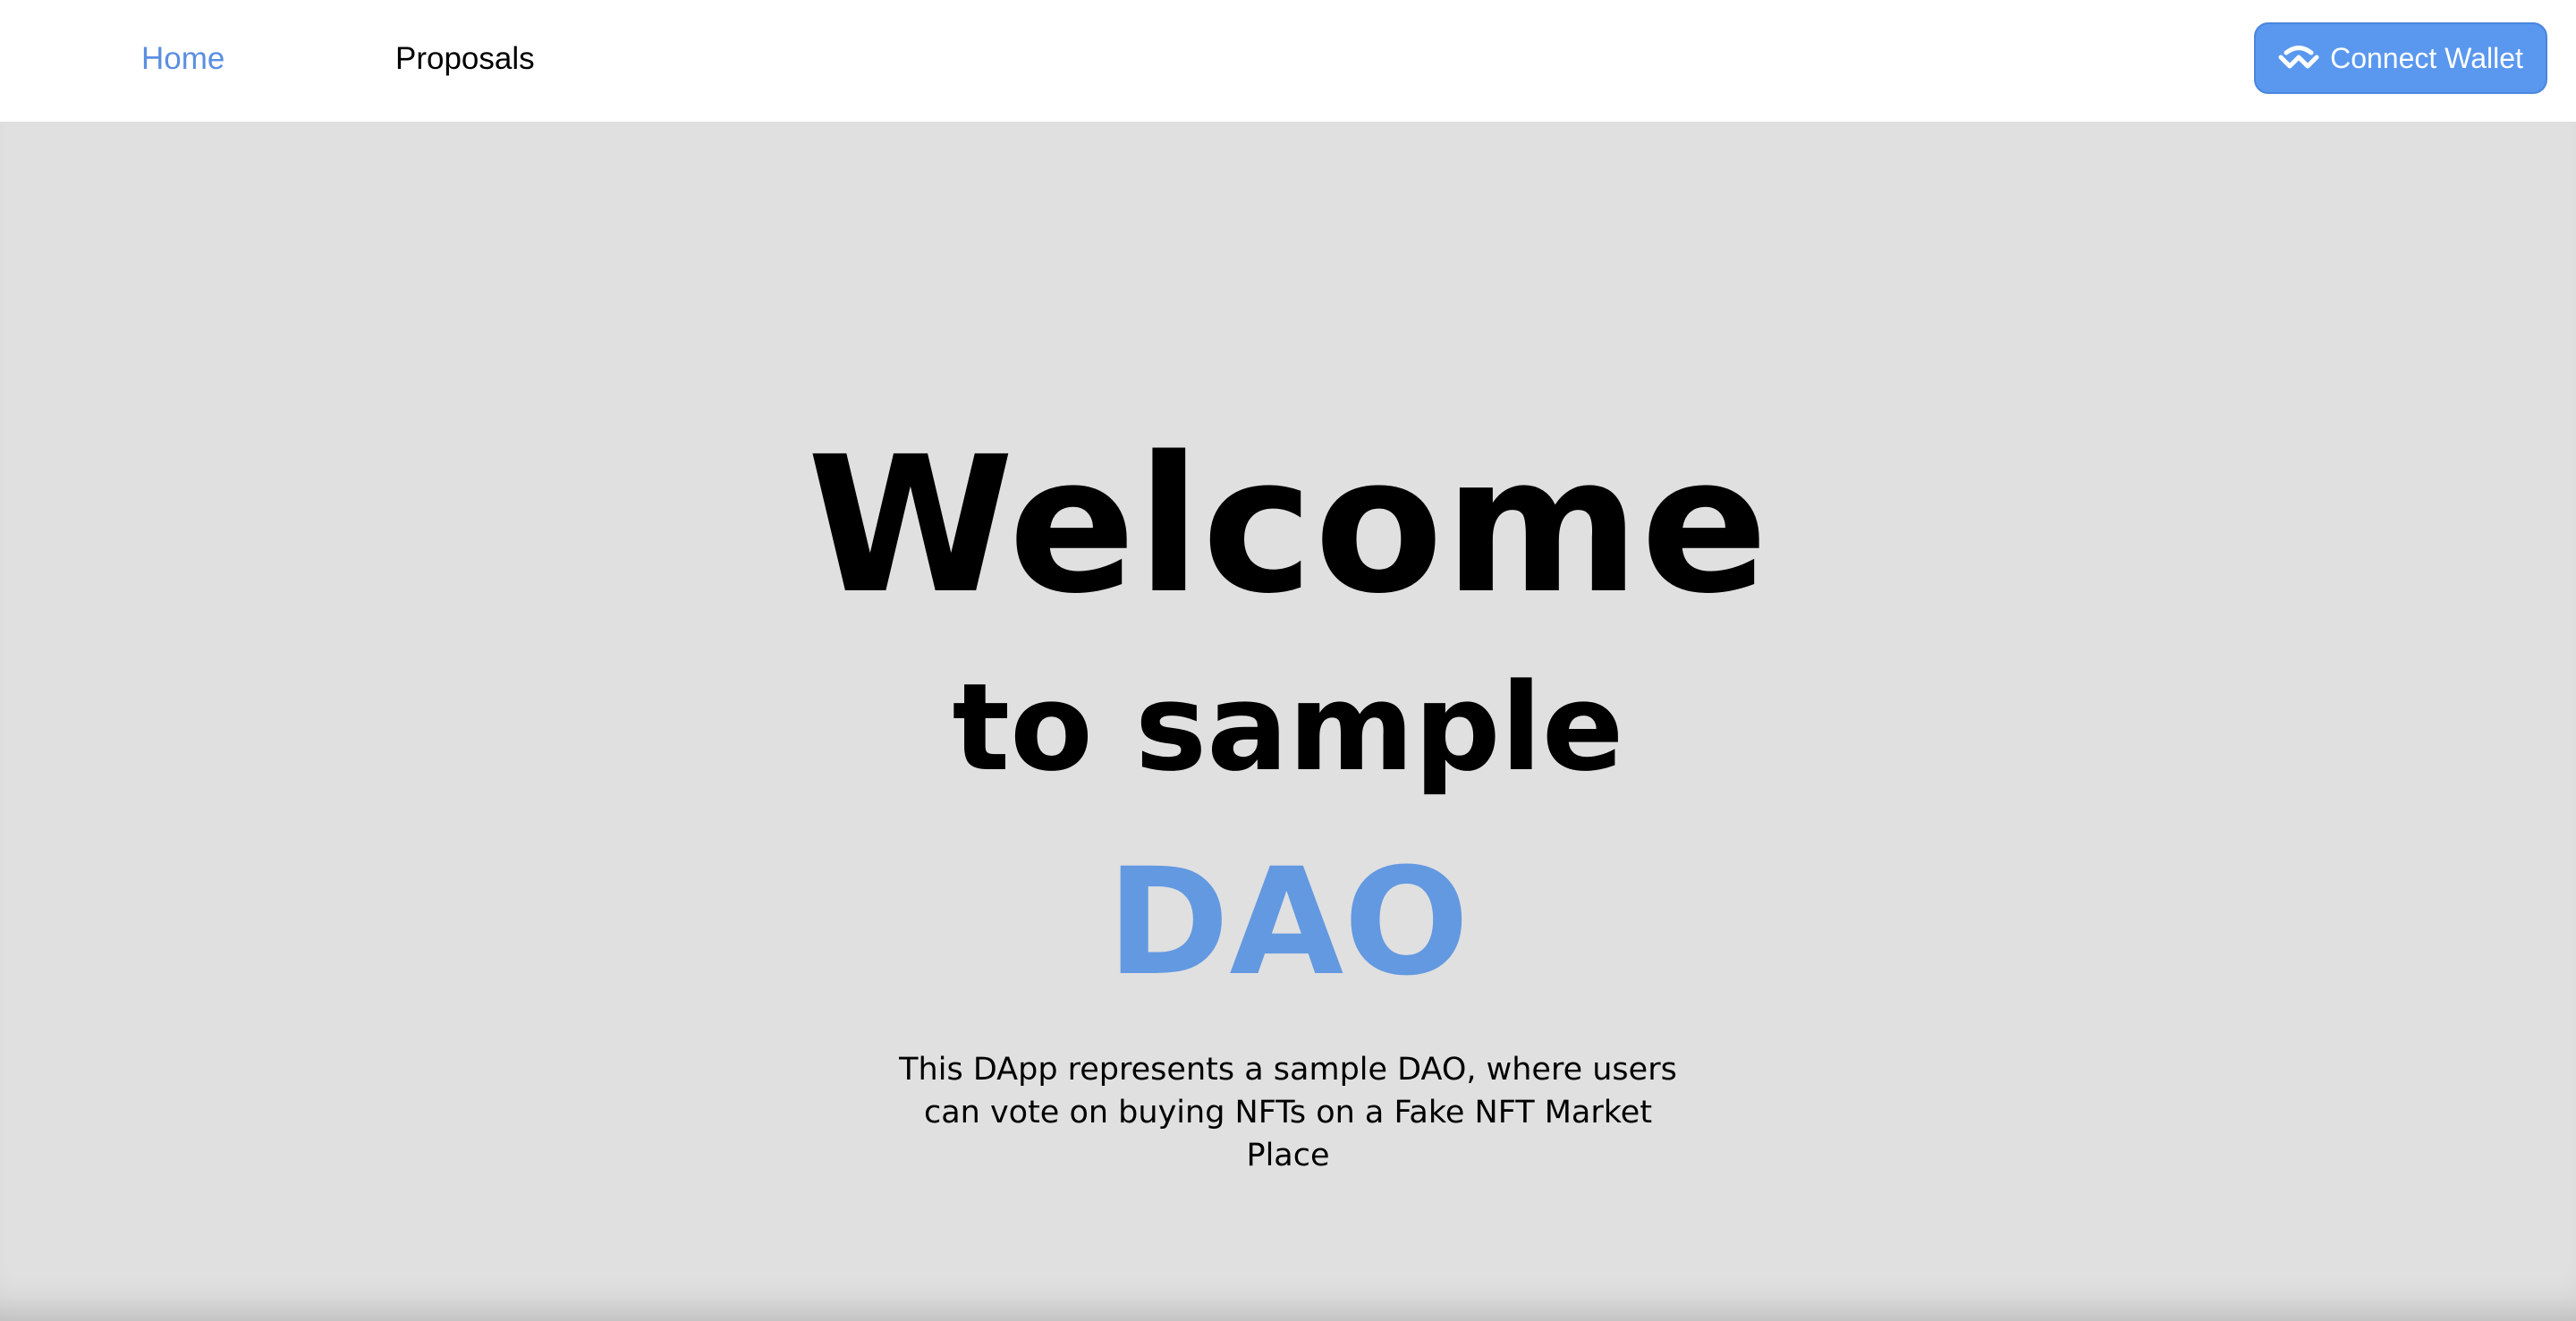  Describe the element at coordinates (2426, 57) in the screenshot. I see `connect-wallet-label: Connect Wallet` at that location.